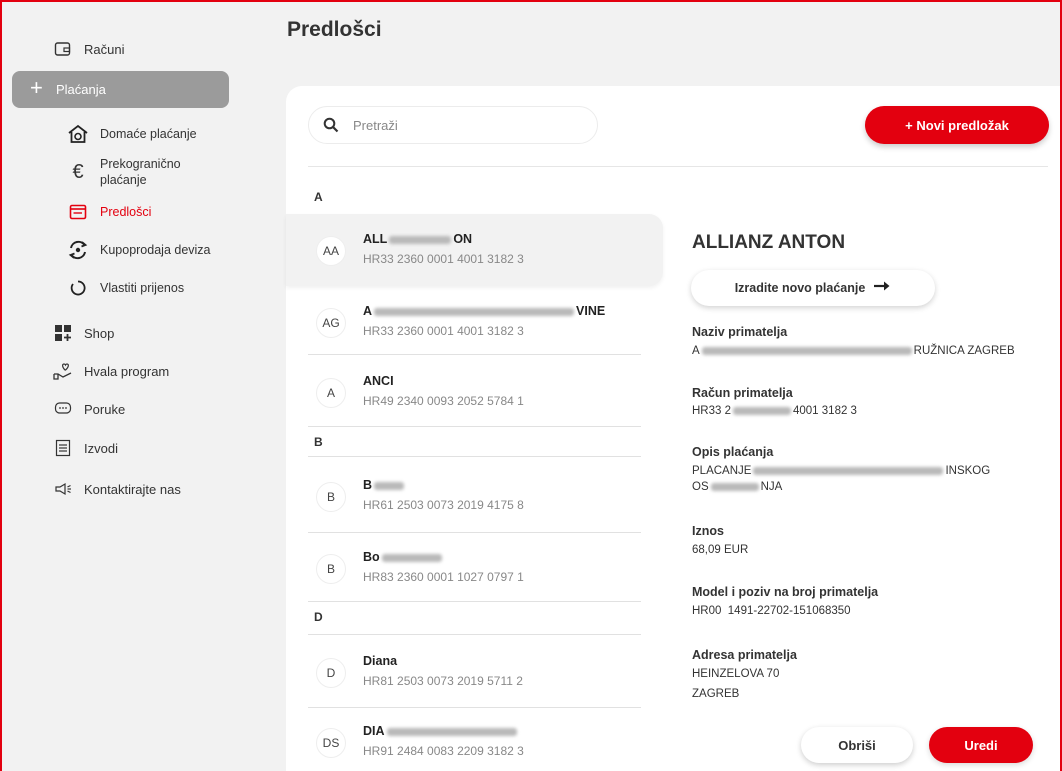  What do you see at coordinates (474, 568) in the screenshot?
I see `template-row: B Bo HR83 2360 0001 1027 0797 1` at bounding box center [474, 568].